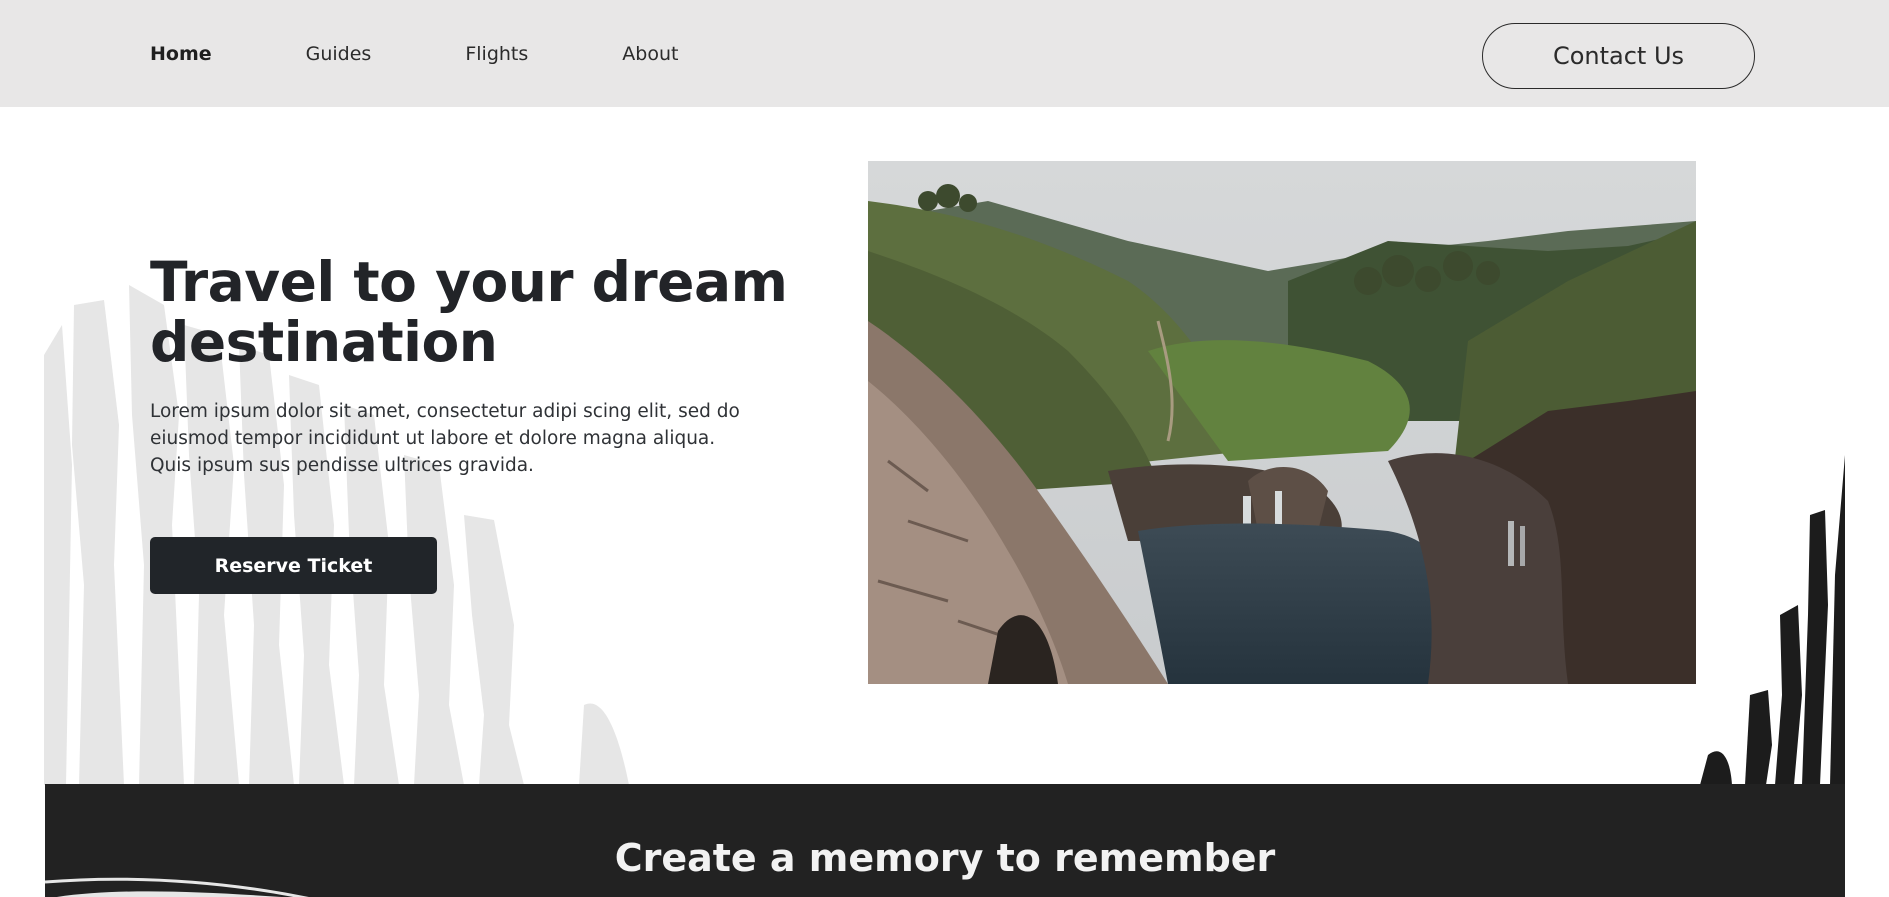  I want to click on brush-strokes-right-decoration, so click(1772, 620).